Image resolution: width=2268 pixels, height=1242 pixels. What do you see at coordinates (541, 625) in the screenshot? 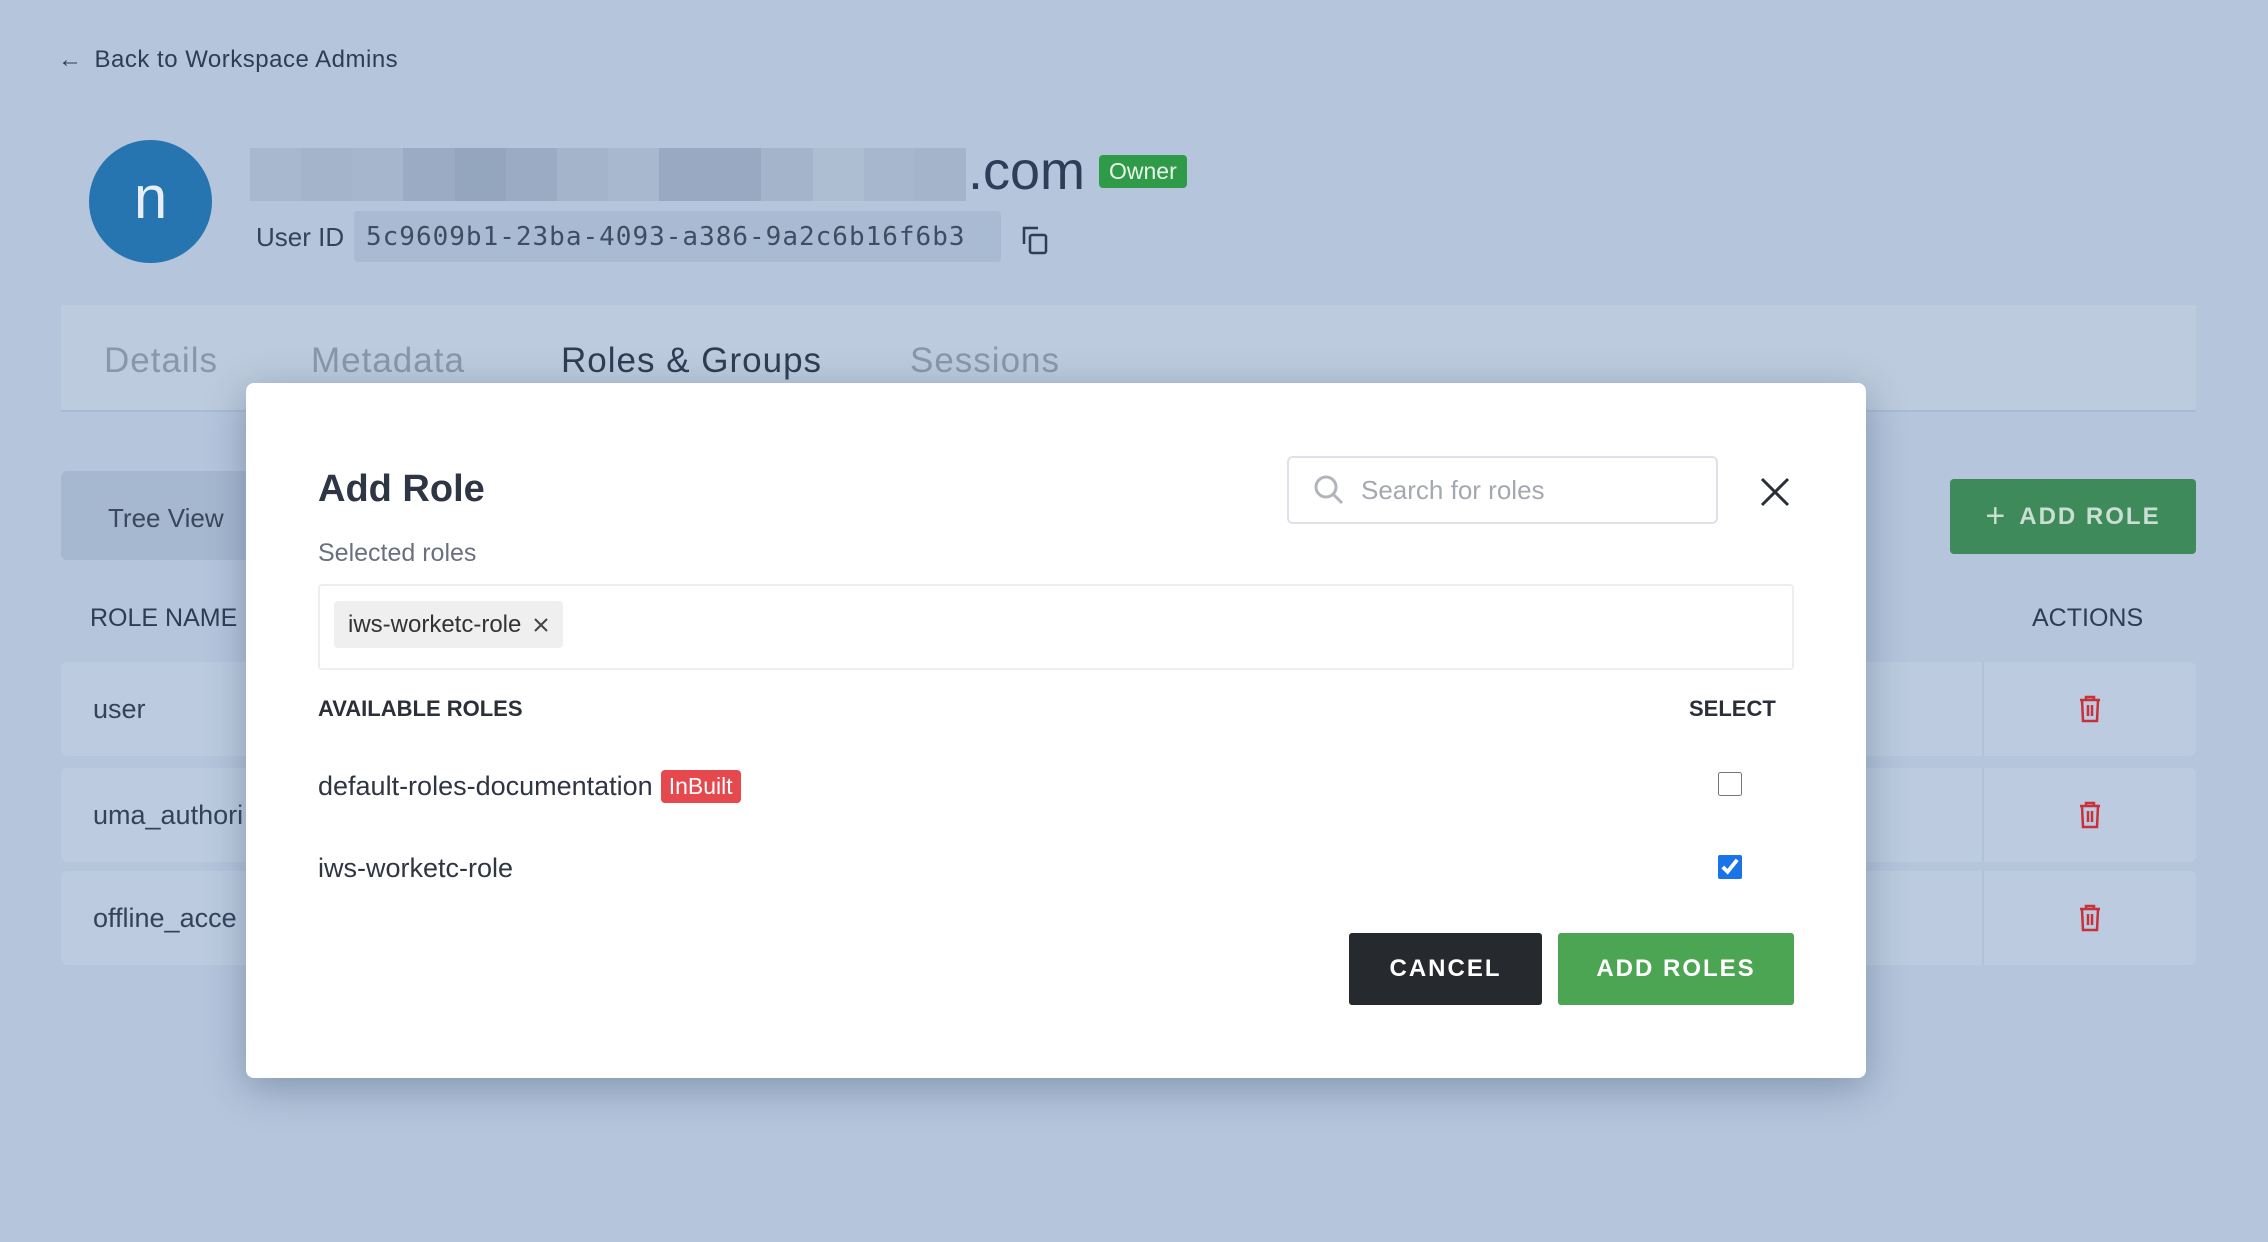
I see `remove-chip-icon` at bounding box center [541, 625].